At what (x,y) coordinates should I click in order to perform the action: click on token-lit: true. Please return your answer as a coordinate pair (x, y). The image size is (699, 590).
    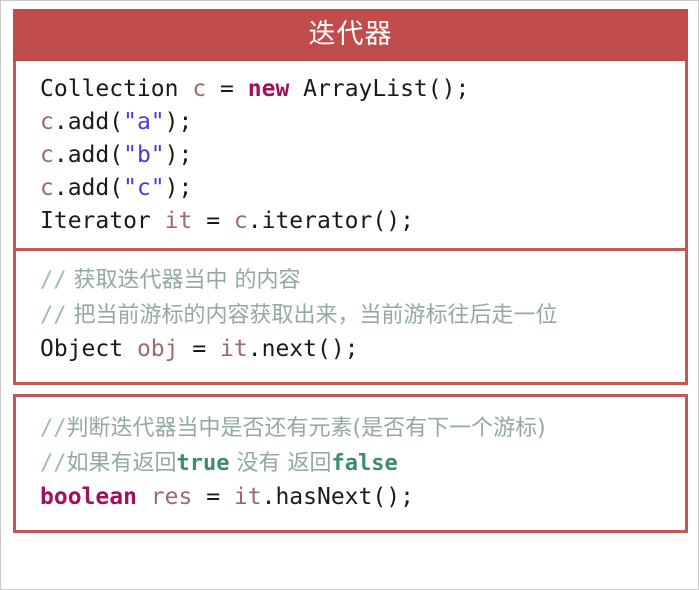
    Looking at the image, I should click on (203, 463).